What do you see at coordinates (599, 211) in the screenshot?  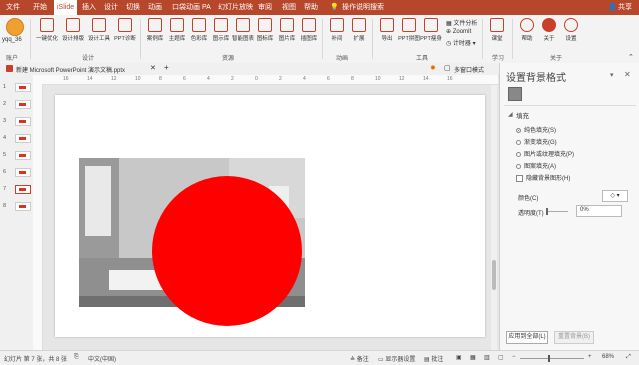 I see `transparency-input: 0%` at bounding box center [599, 211].